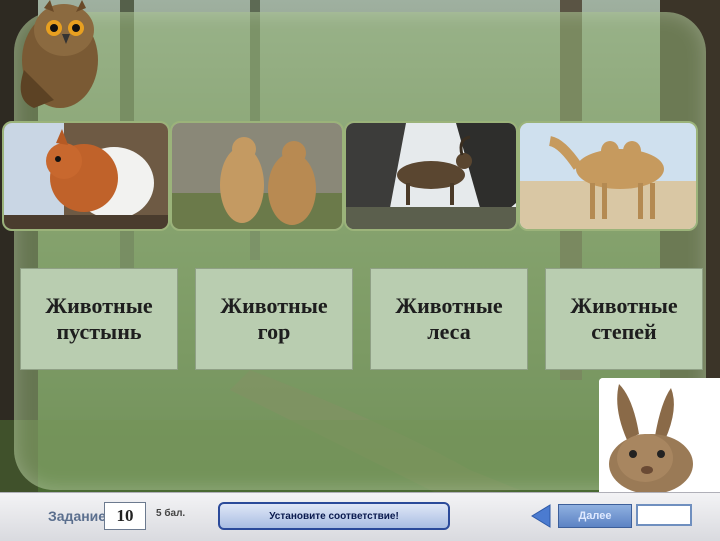  I want to click on category-forest: Животные леса, so click(449, 319).